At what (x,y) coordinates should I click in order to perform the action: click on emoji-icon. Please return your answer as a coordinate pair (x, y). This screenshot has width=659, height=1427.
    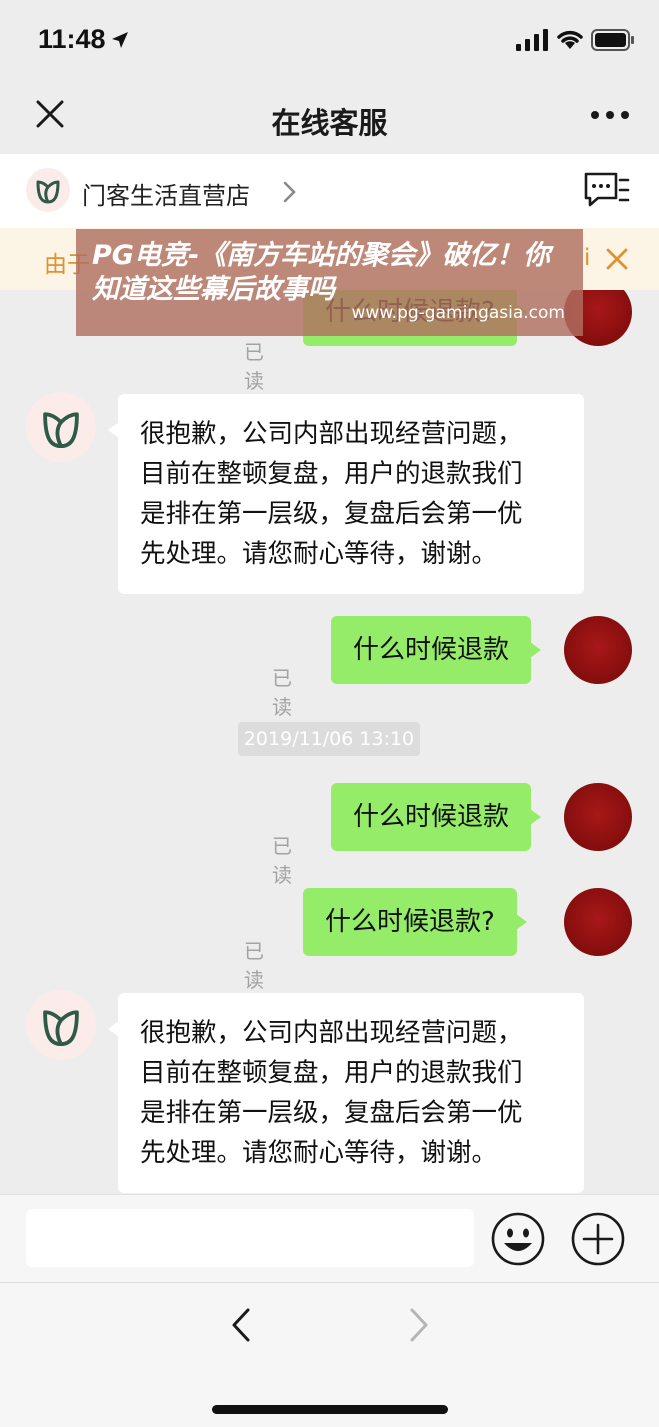
    Looking at the image, I should click on (518, 1239).